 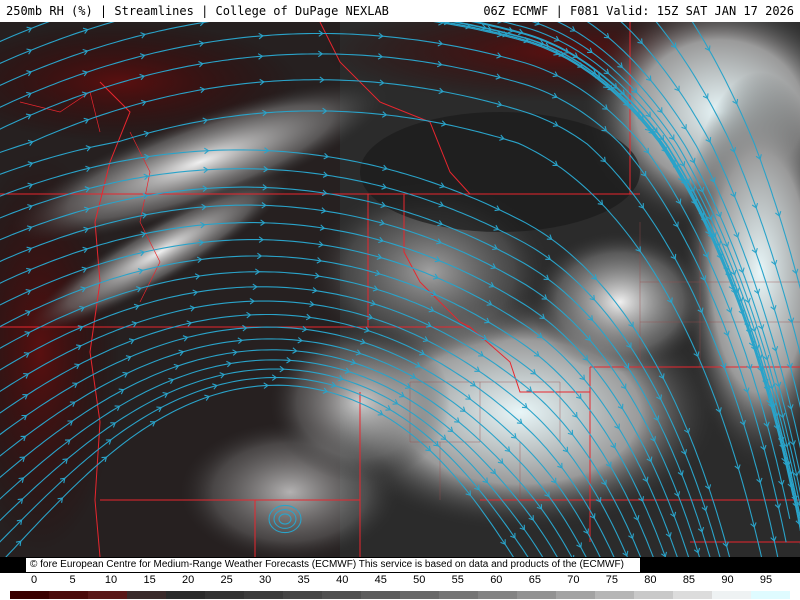 What do you see at coordinates (534, 580) in the screenshot?
I see `scale-tick-label: 65` at bounding box center [534, 580].